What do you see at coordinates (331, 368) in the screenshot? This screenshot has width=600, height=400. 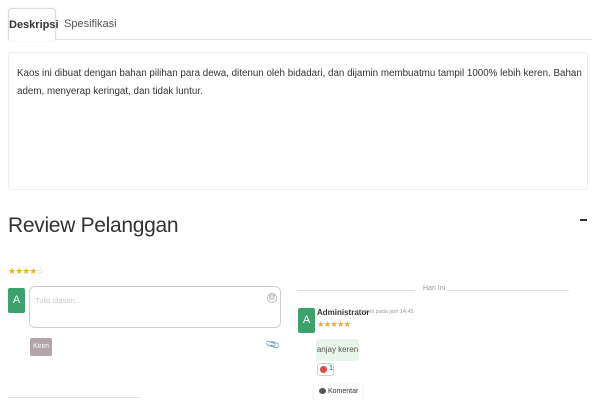 I see `reaction-count: 1` at bounding box center [331, 368].